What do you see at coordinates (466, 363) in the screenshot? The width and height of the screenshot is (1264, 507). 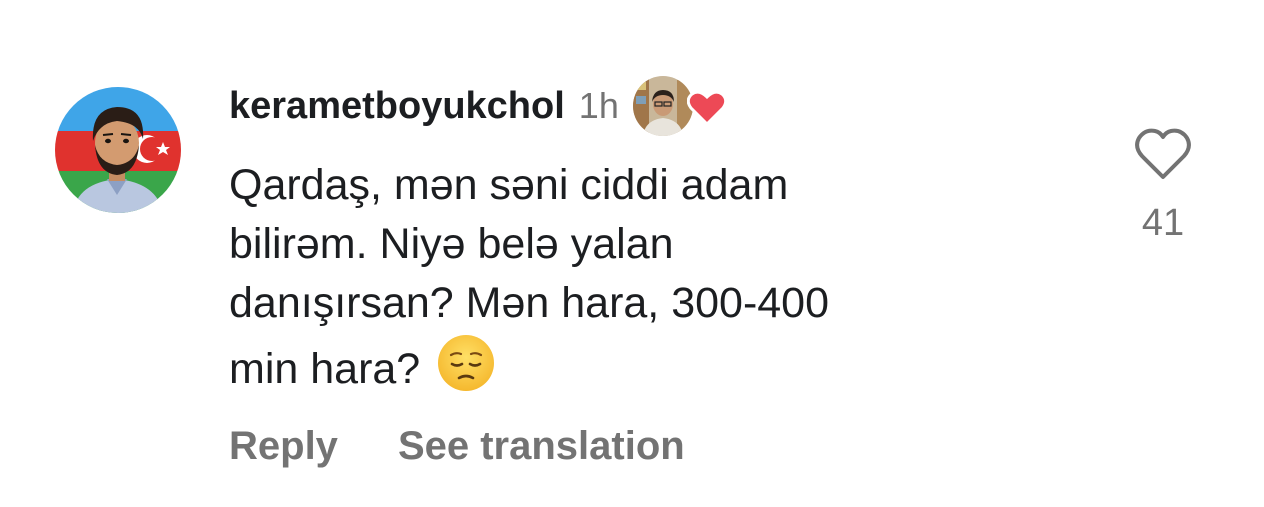 I see `pensive-face-emoji-icon` at bounding box center [466, 363].